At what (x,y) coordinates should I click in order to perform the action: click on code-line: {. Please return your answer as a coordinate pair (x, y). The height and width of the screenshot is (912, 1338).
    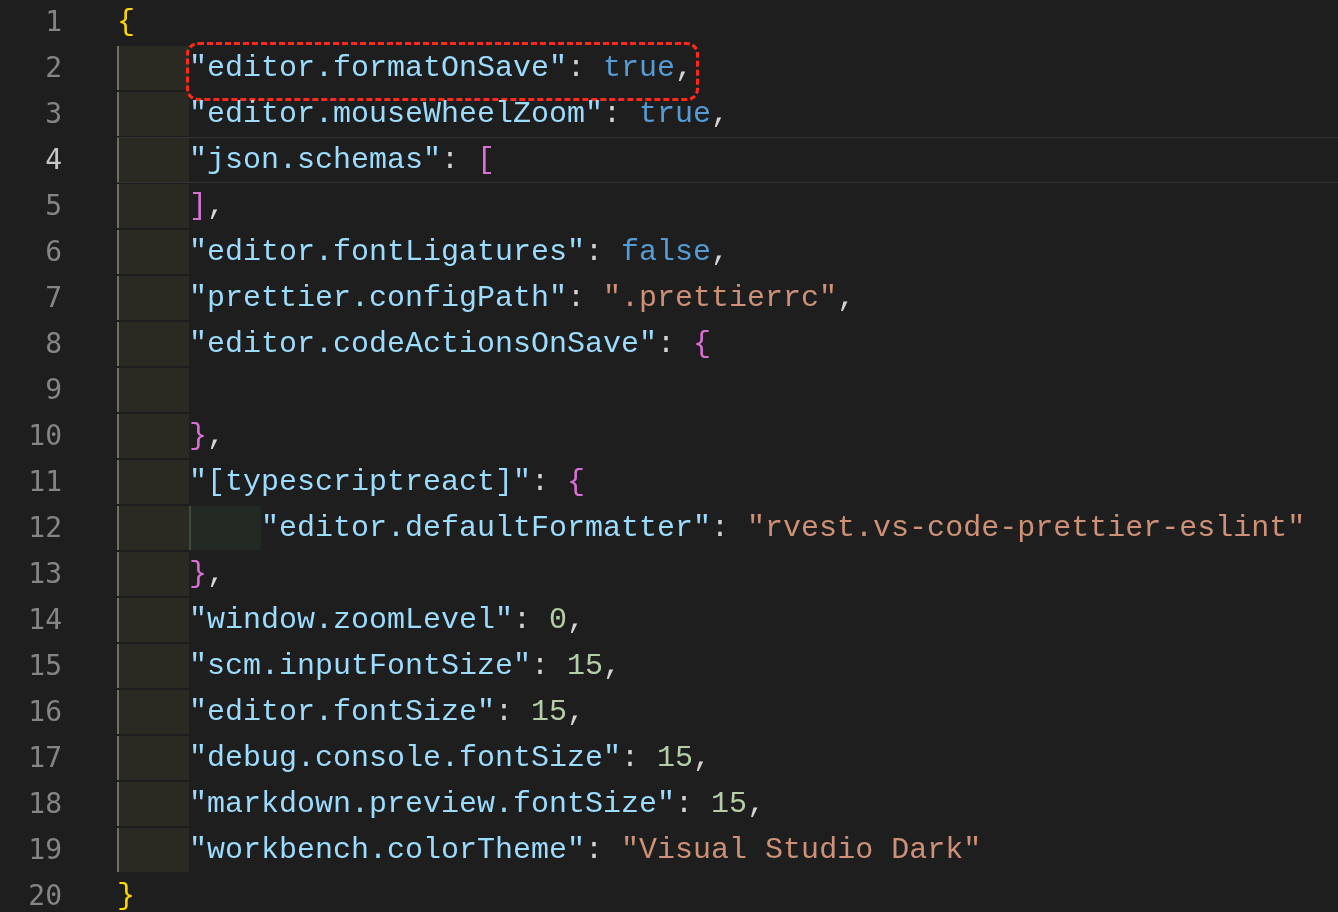
    Looking at the image, I should click on (126, 22).